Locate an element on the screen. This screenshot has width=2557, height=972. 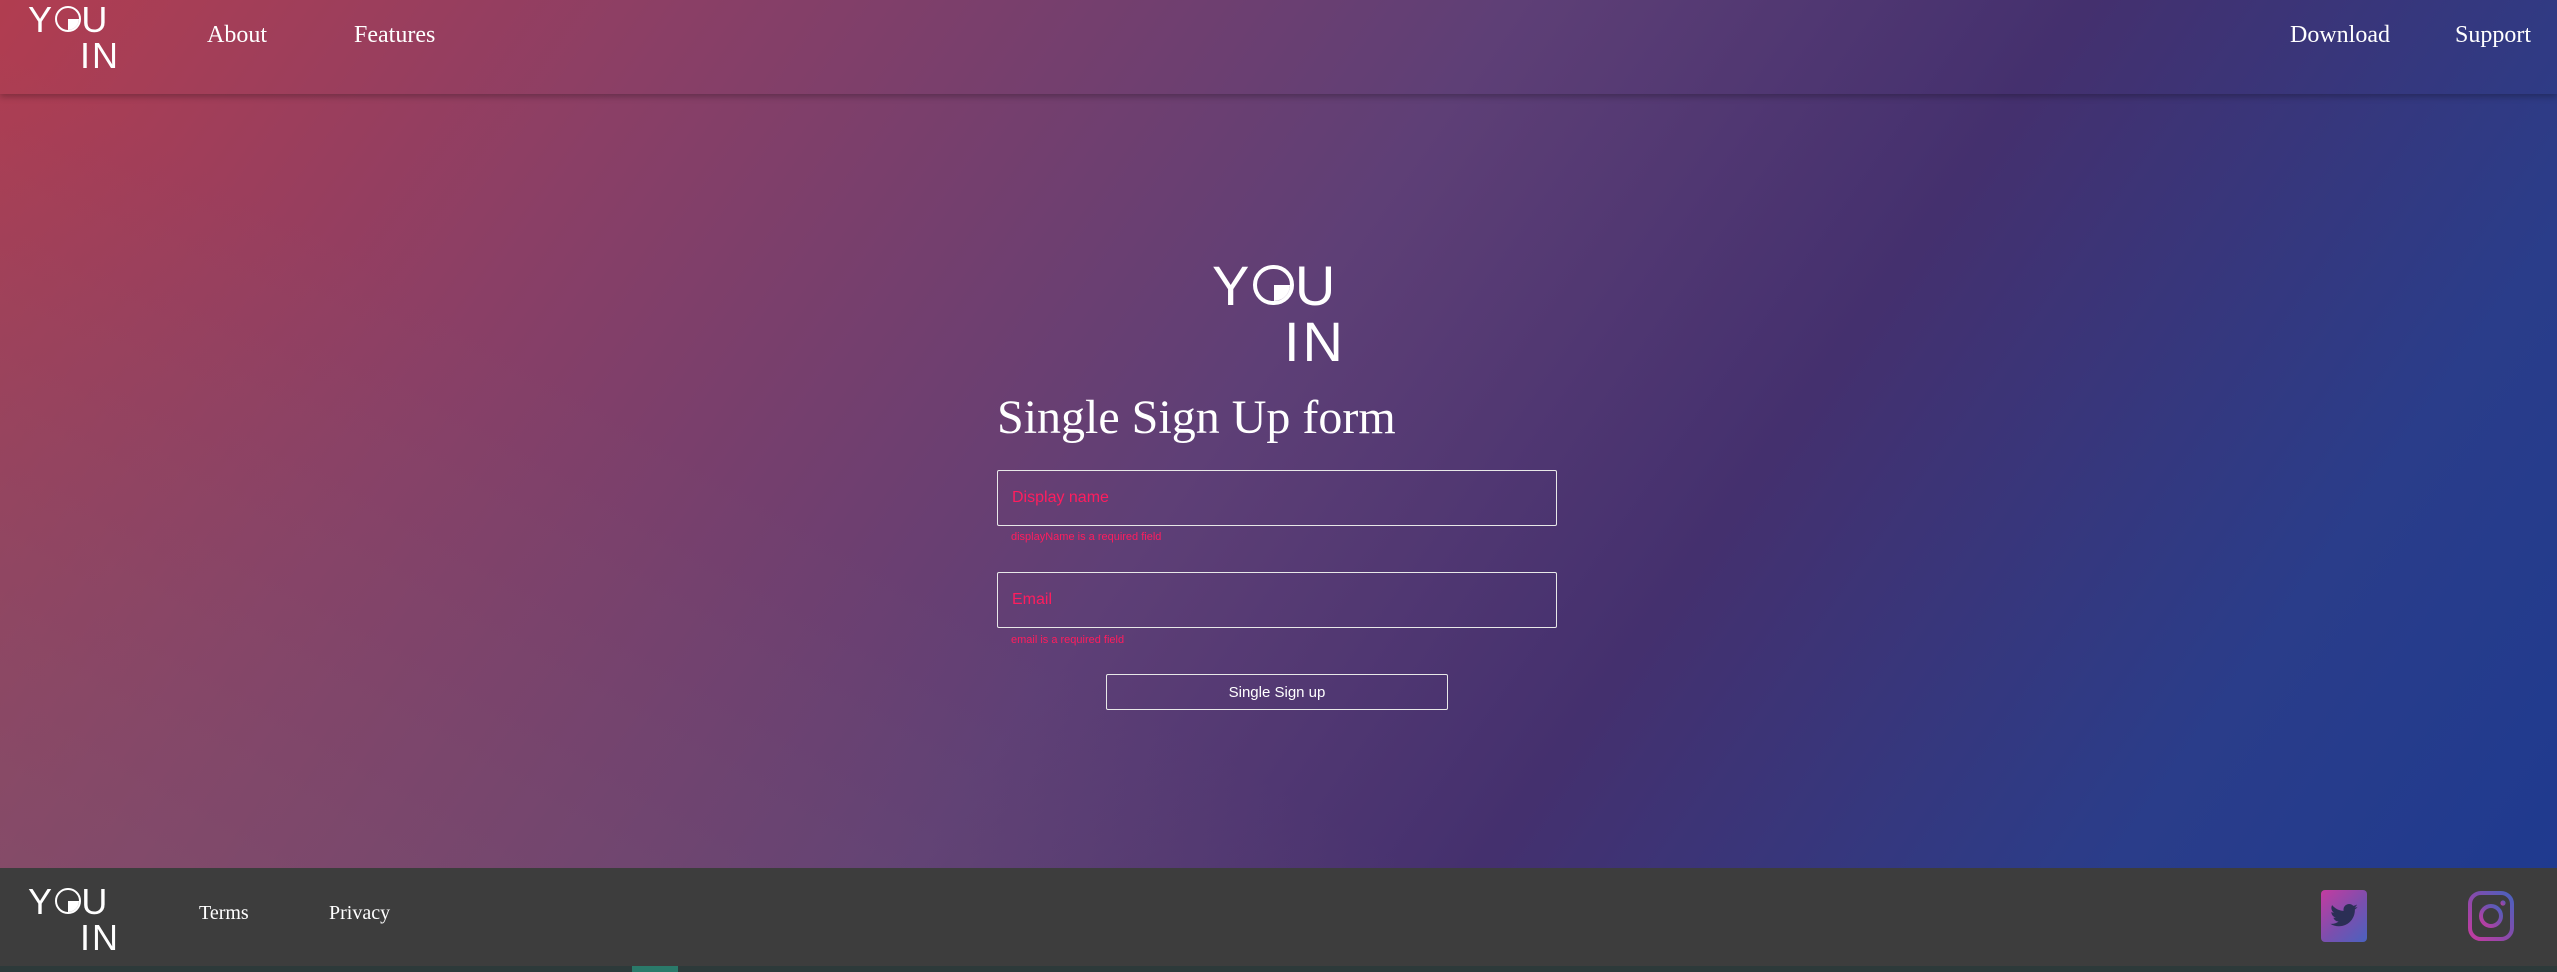
instagram-glyph is located at coordinates (2491, 916).